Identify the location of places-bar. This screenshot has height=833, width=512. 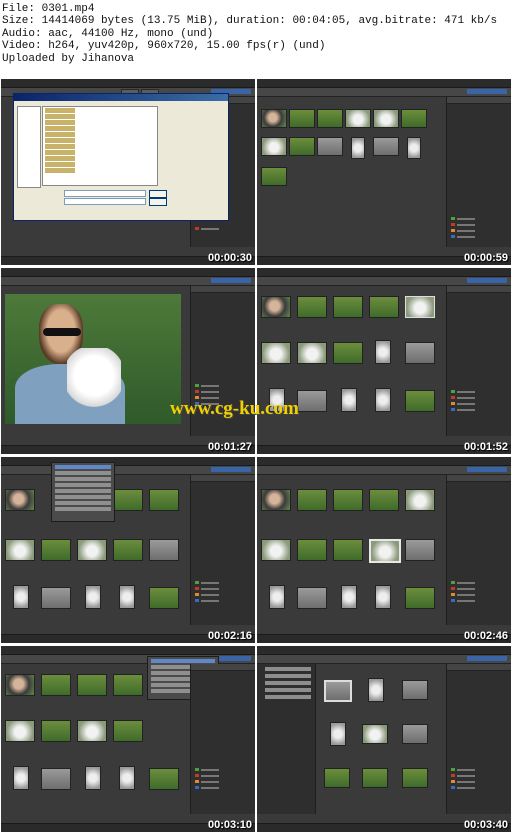
(29, 147).